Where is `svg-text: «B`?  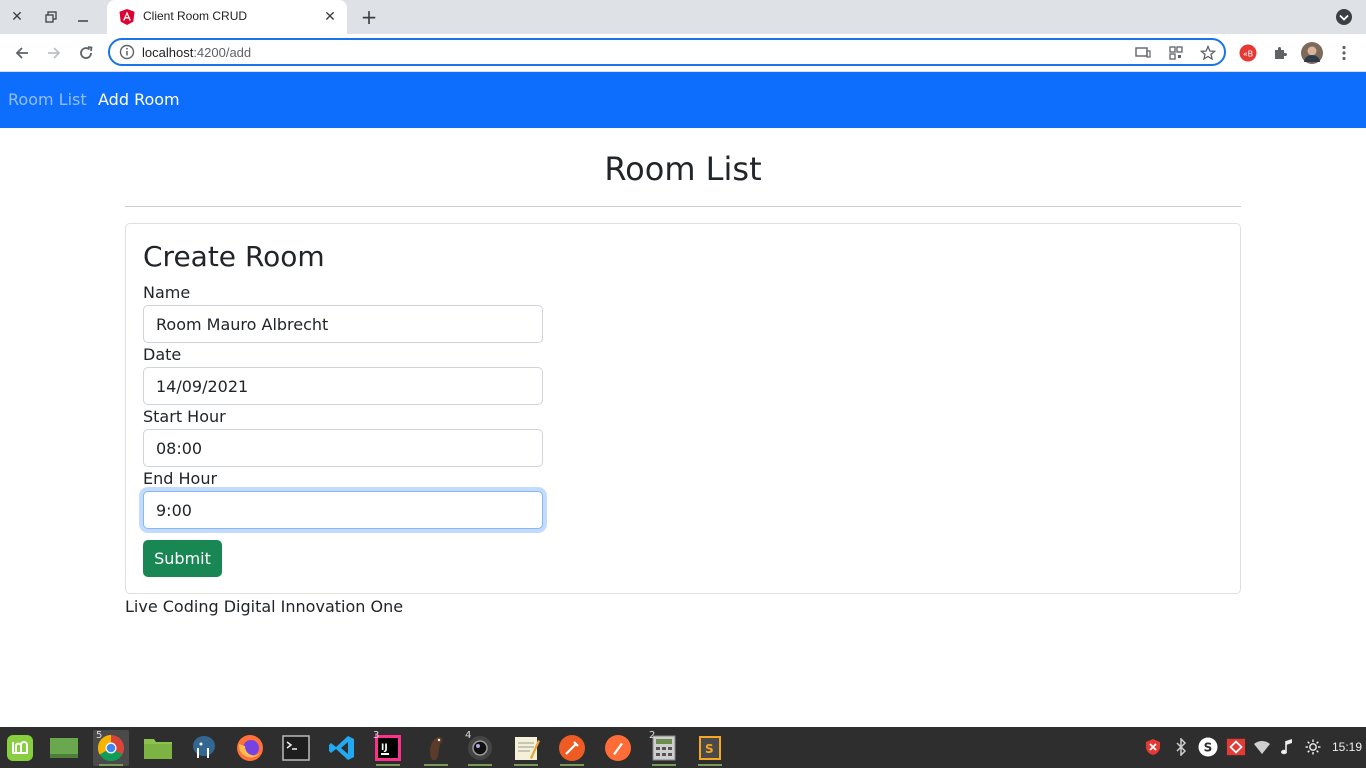 svg-text: «B is located at coordinates (1248, 54).